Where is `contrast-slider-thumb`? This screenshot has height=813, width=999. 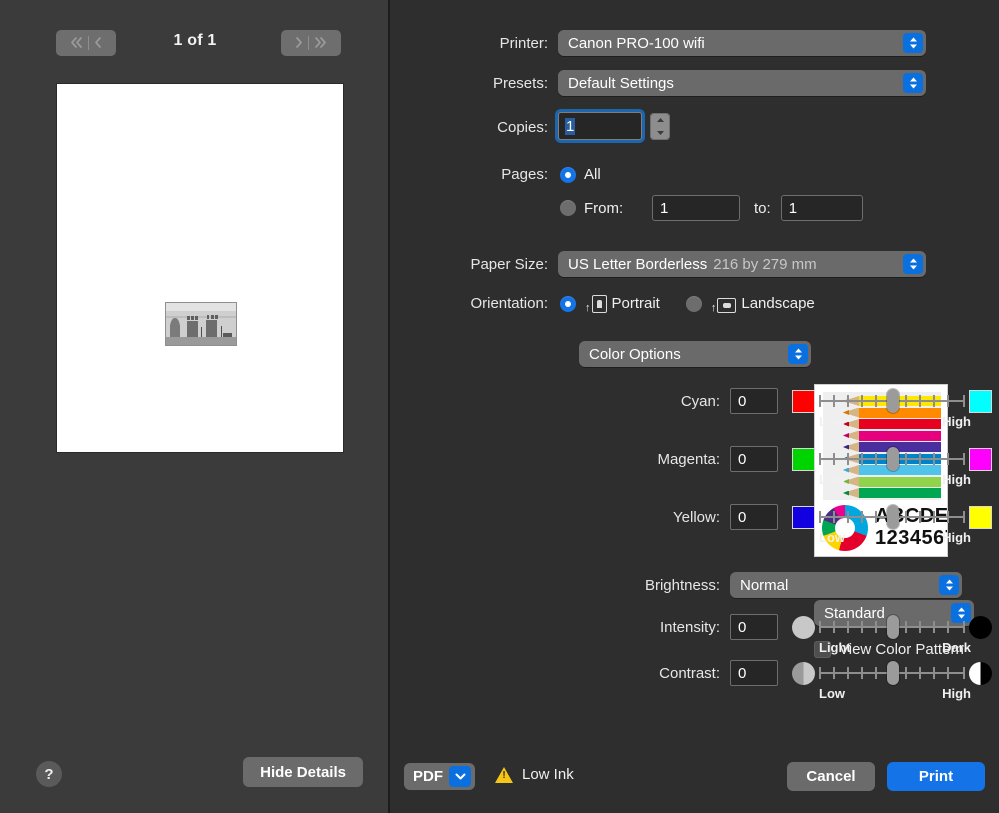 contrast-slider-thumb is located at coordinates (893, 673).